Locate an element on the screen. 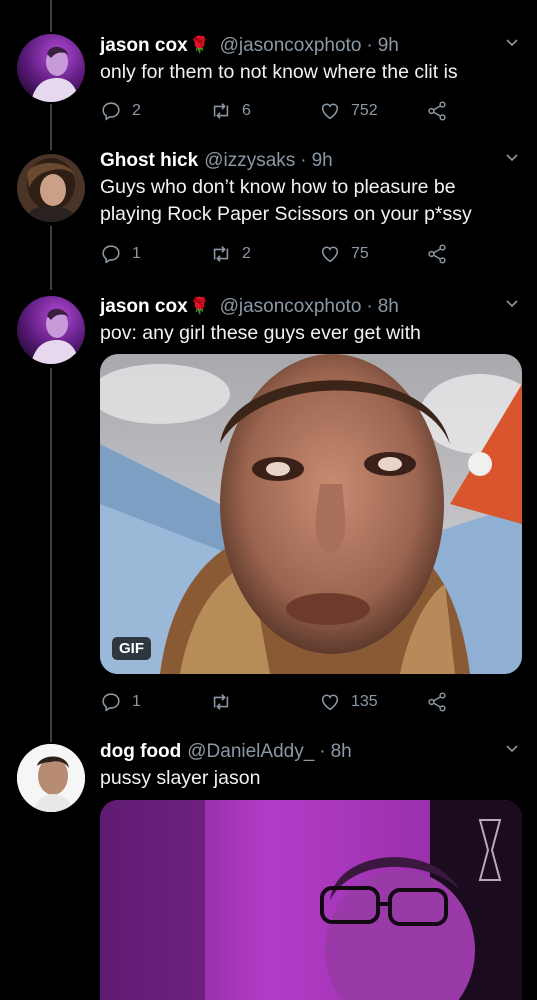  like-count: 75 is located at coordinates (360, 253).